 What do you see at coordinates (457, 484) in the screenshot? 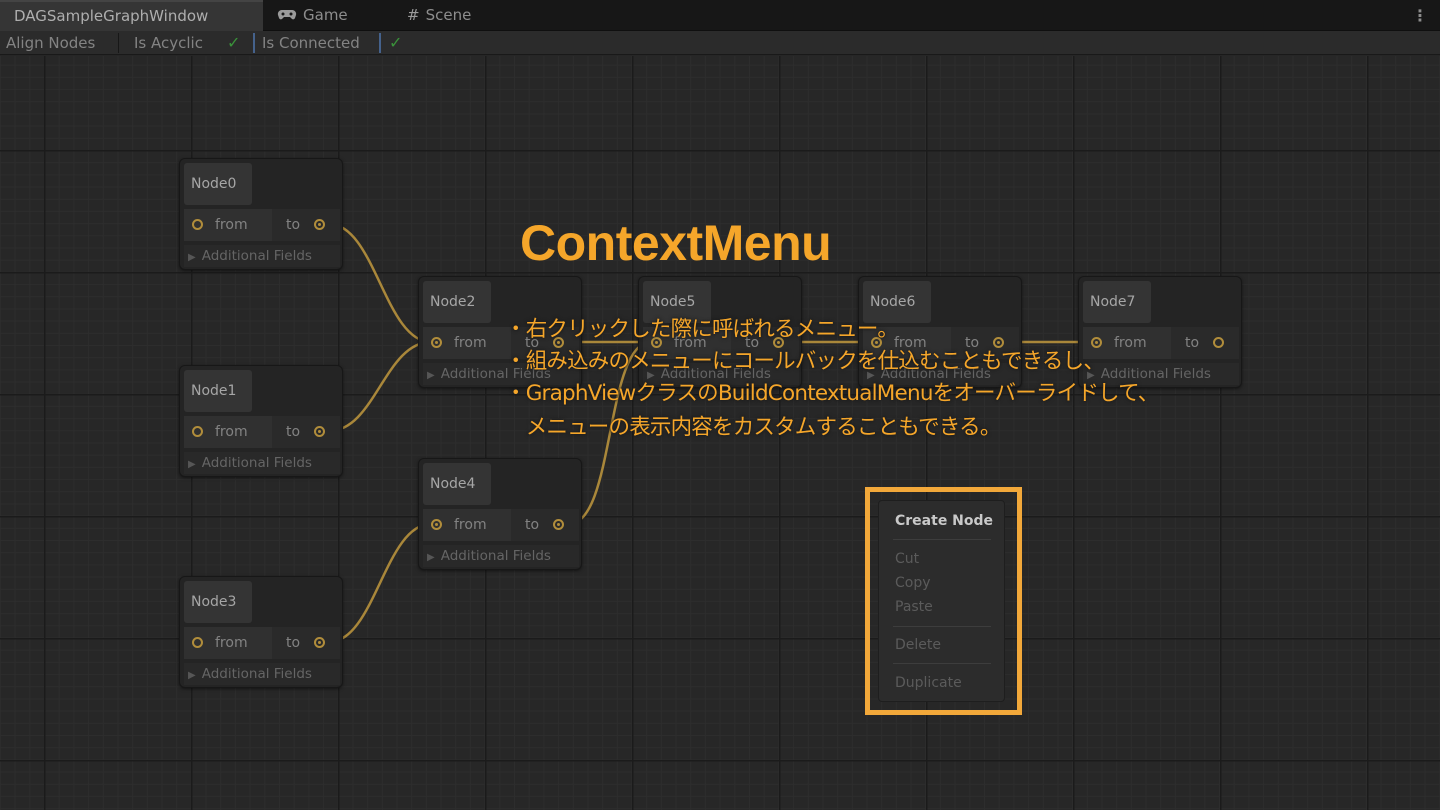
I see `node-title: Node4` at bounding box center [457, 484].